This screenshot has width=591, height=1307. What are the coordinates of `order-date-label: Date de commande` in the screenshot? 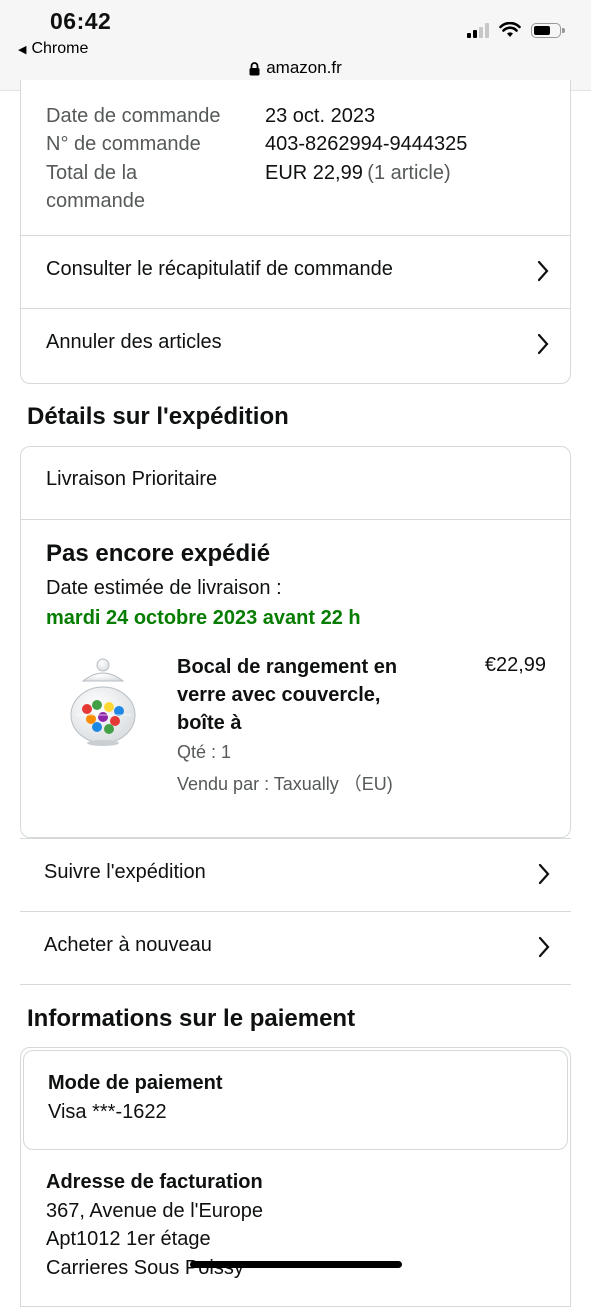 It's located at (133, 116).